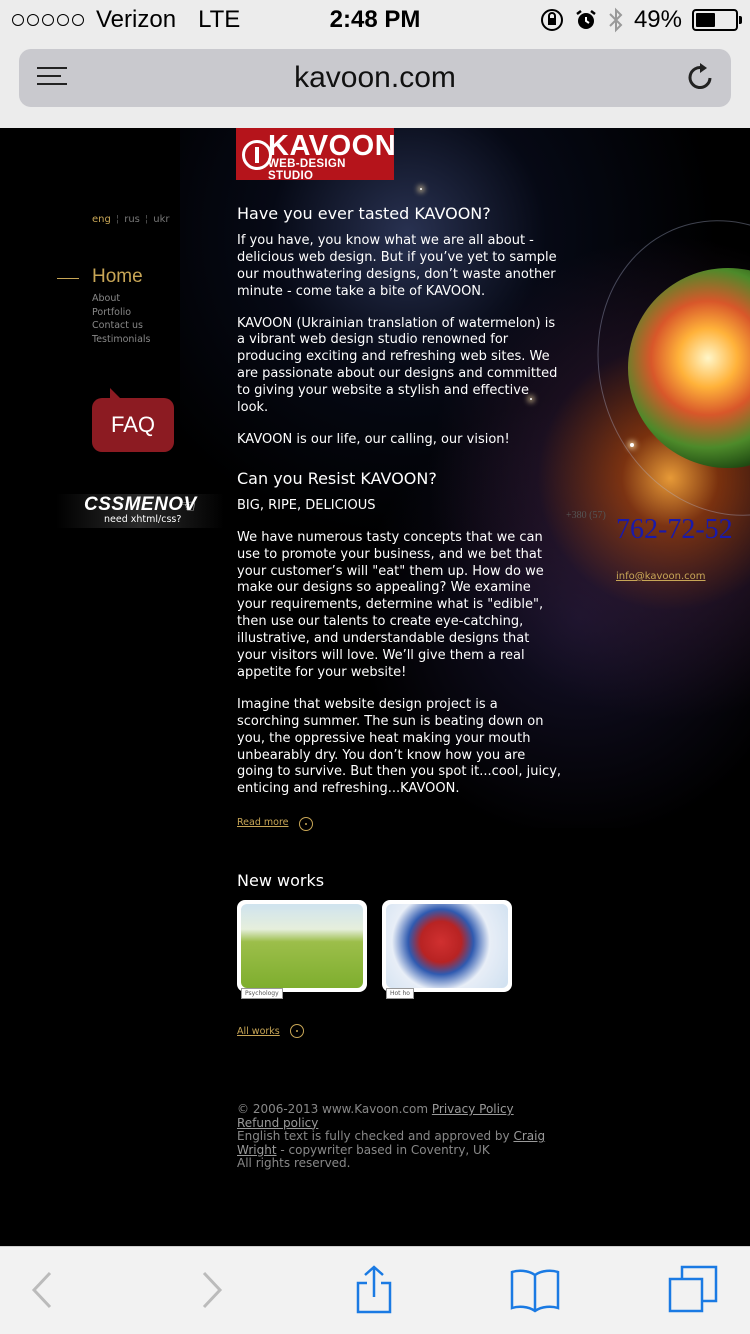 The height and width of the screenshot is (1334, 750). What do you see at coordinates (121, 326) in the screenshot?
I see `nav-contact: Contact us` at bounding box center [121, 326].